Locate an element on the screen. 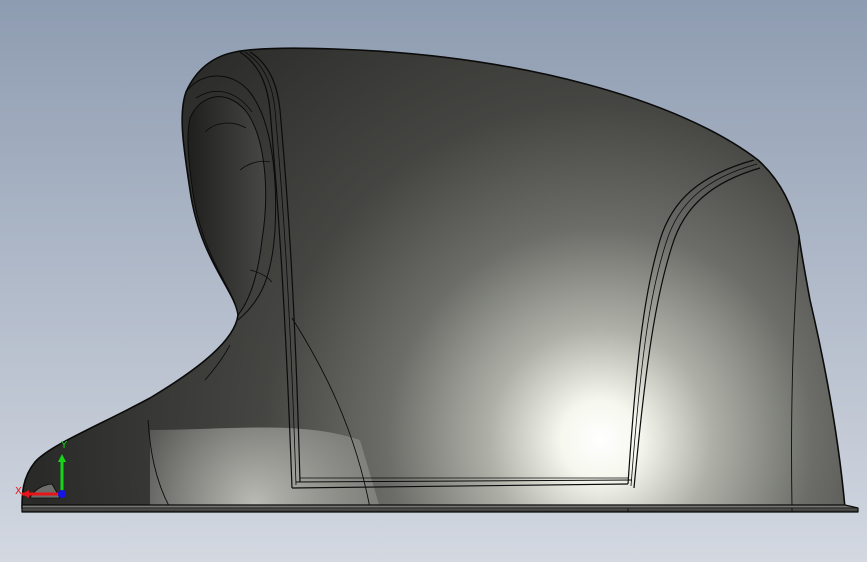 The width and height of the screenshot is (867, 562). triad-axes is located at coordinates (44, 476).